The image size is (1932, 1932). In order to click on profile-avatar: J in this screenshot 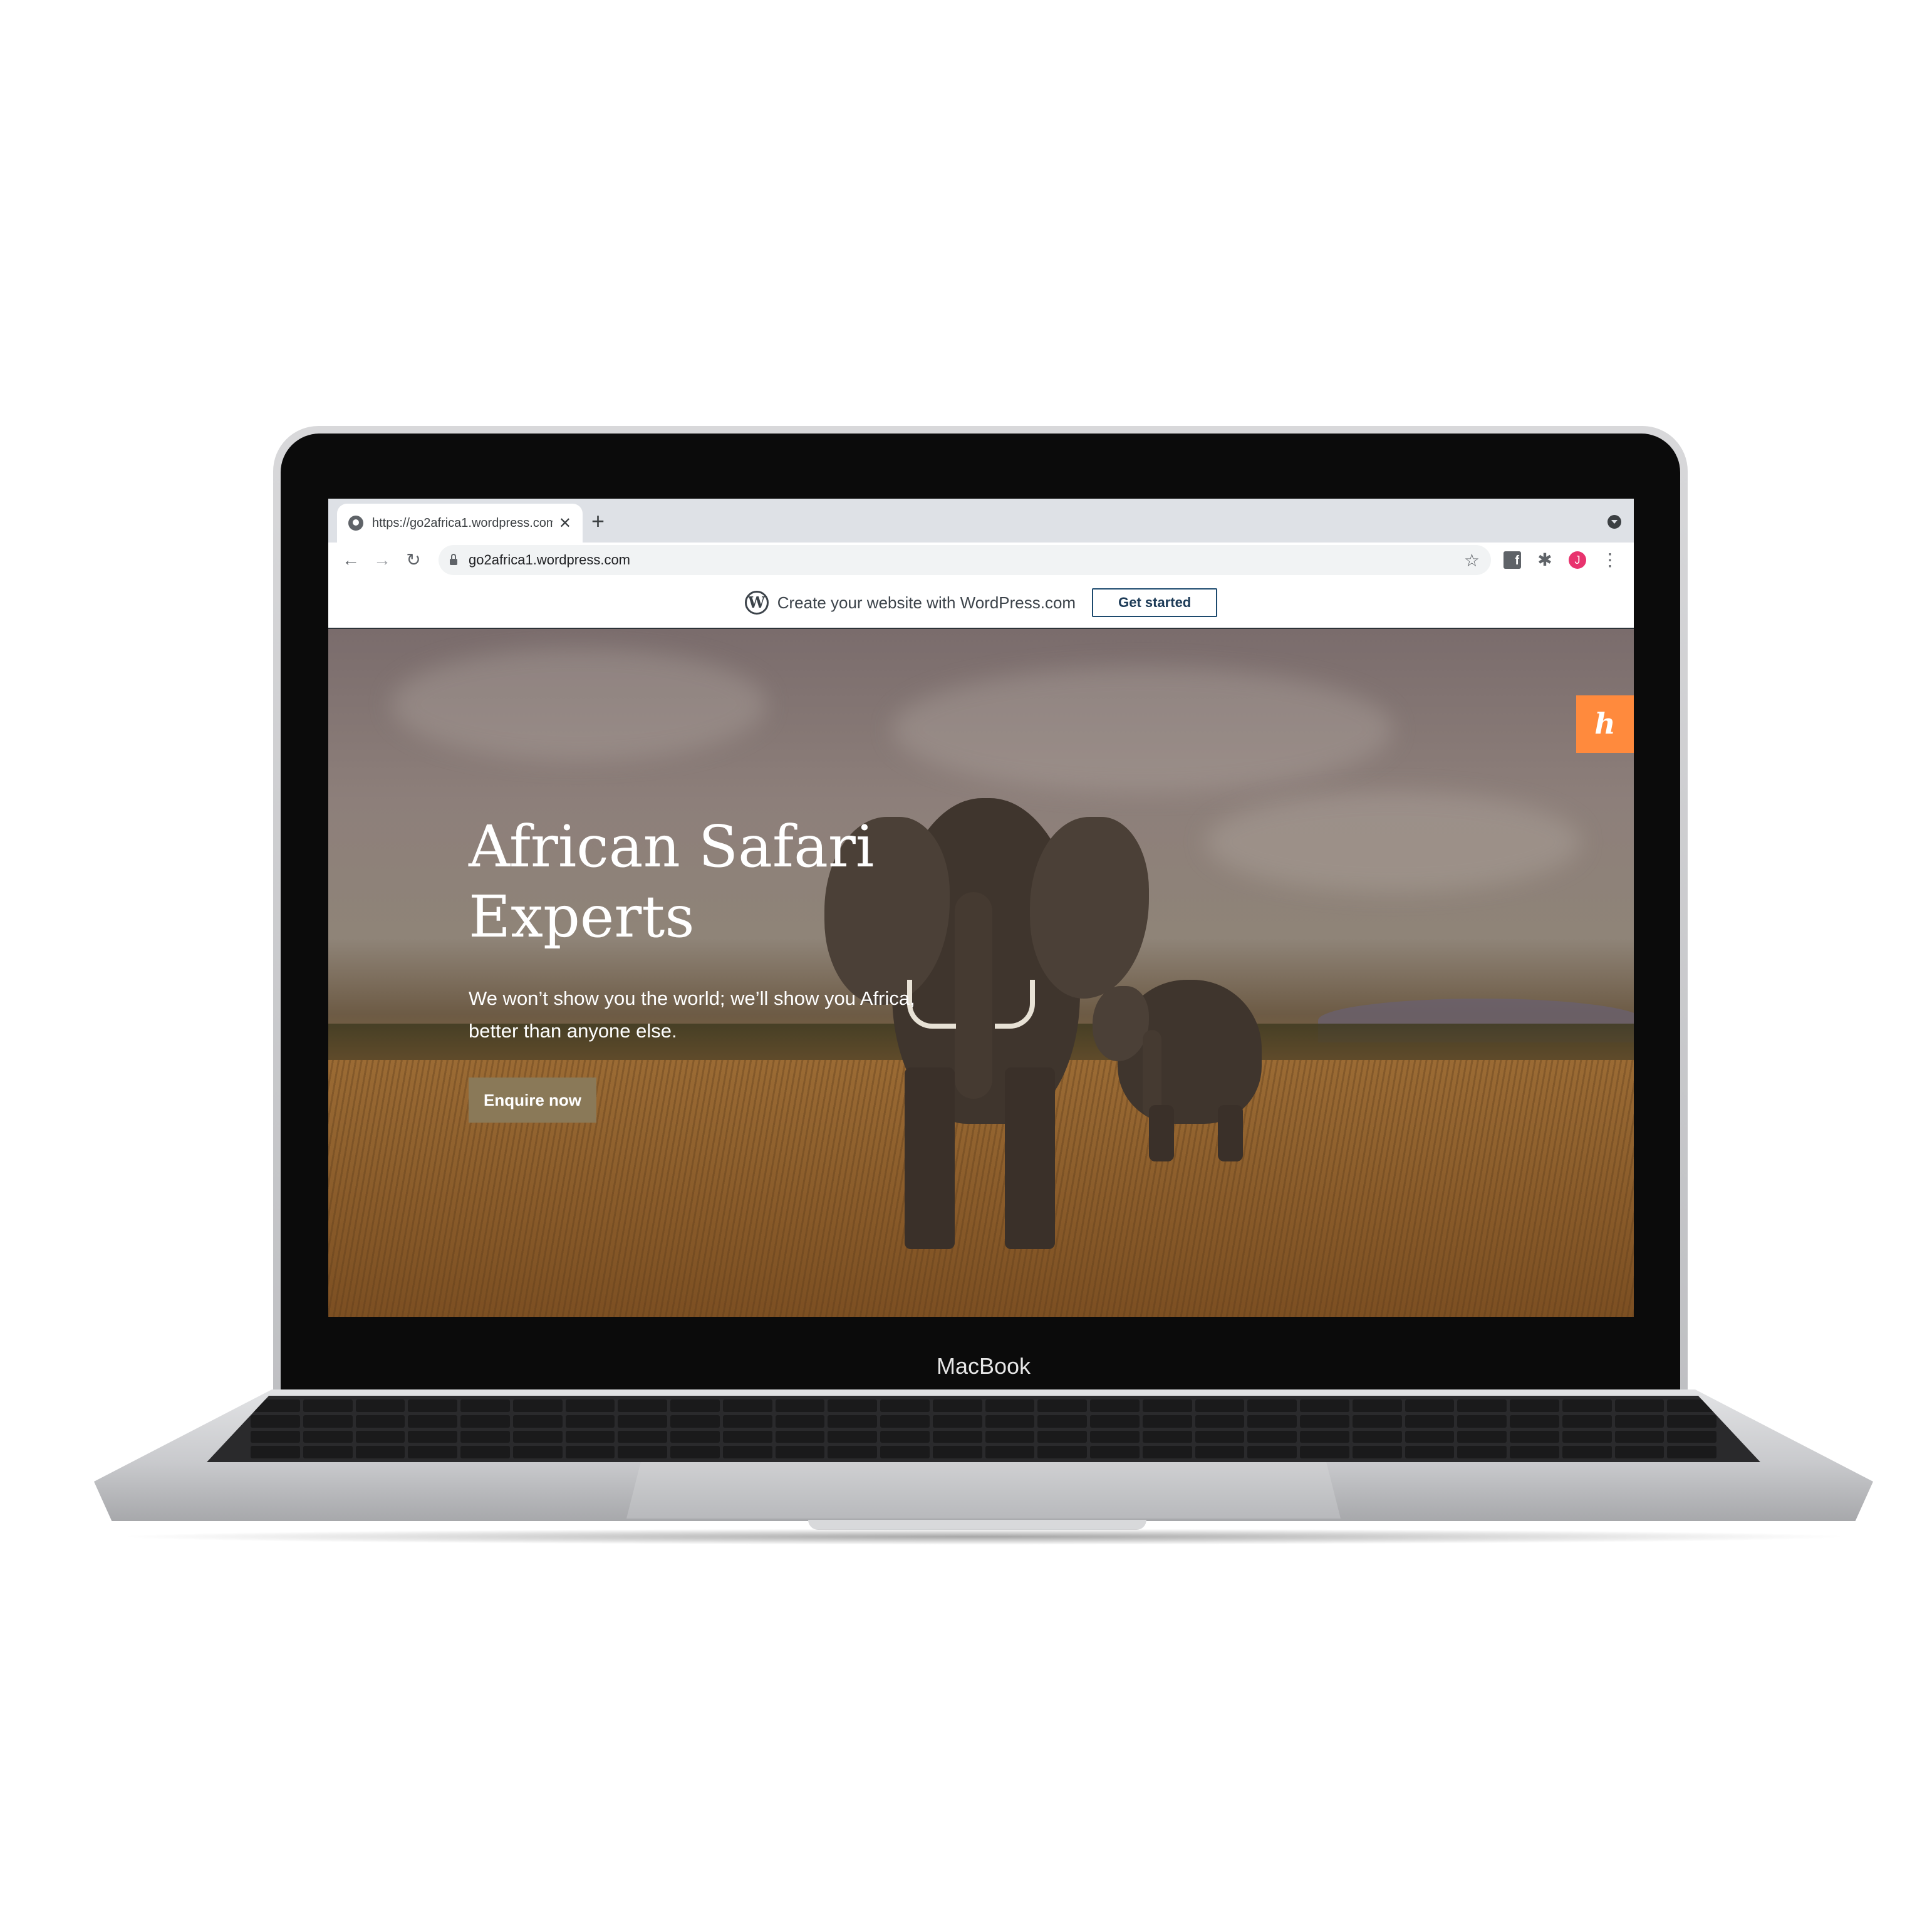, I will do `click(1577, 560)`.